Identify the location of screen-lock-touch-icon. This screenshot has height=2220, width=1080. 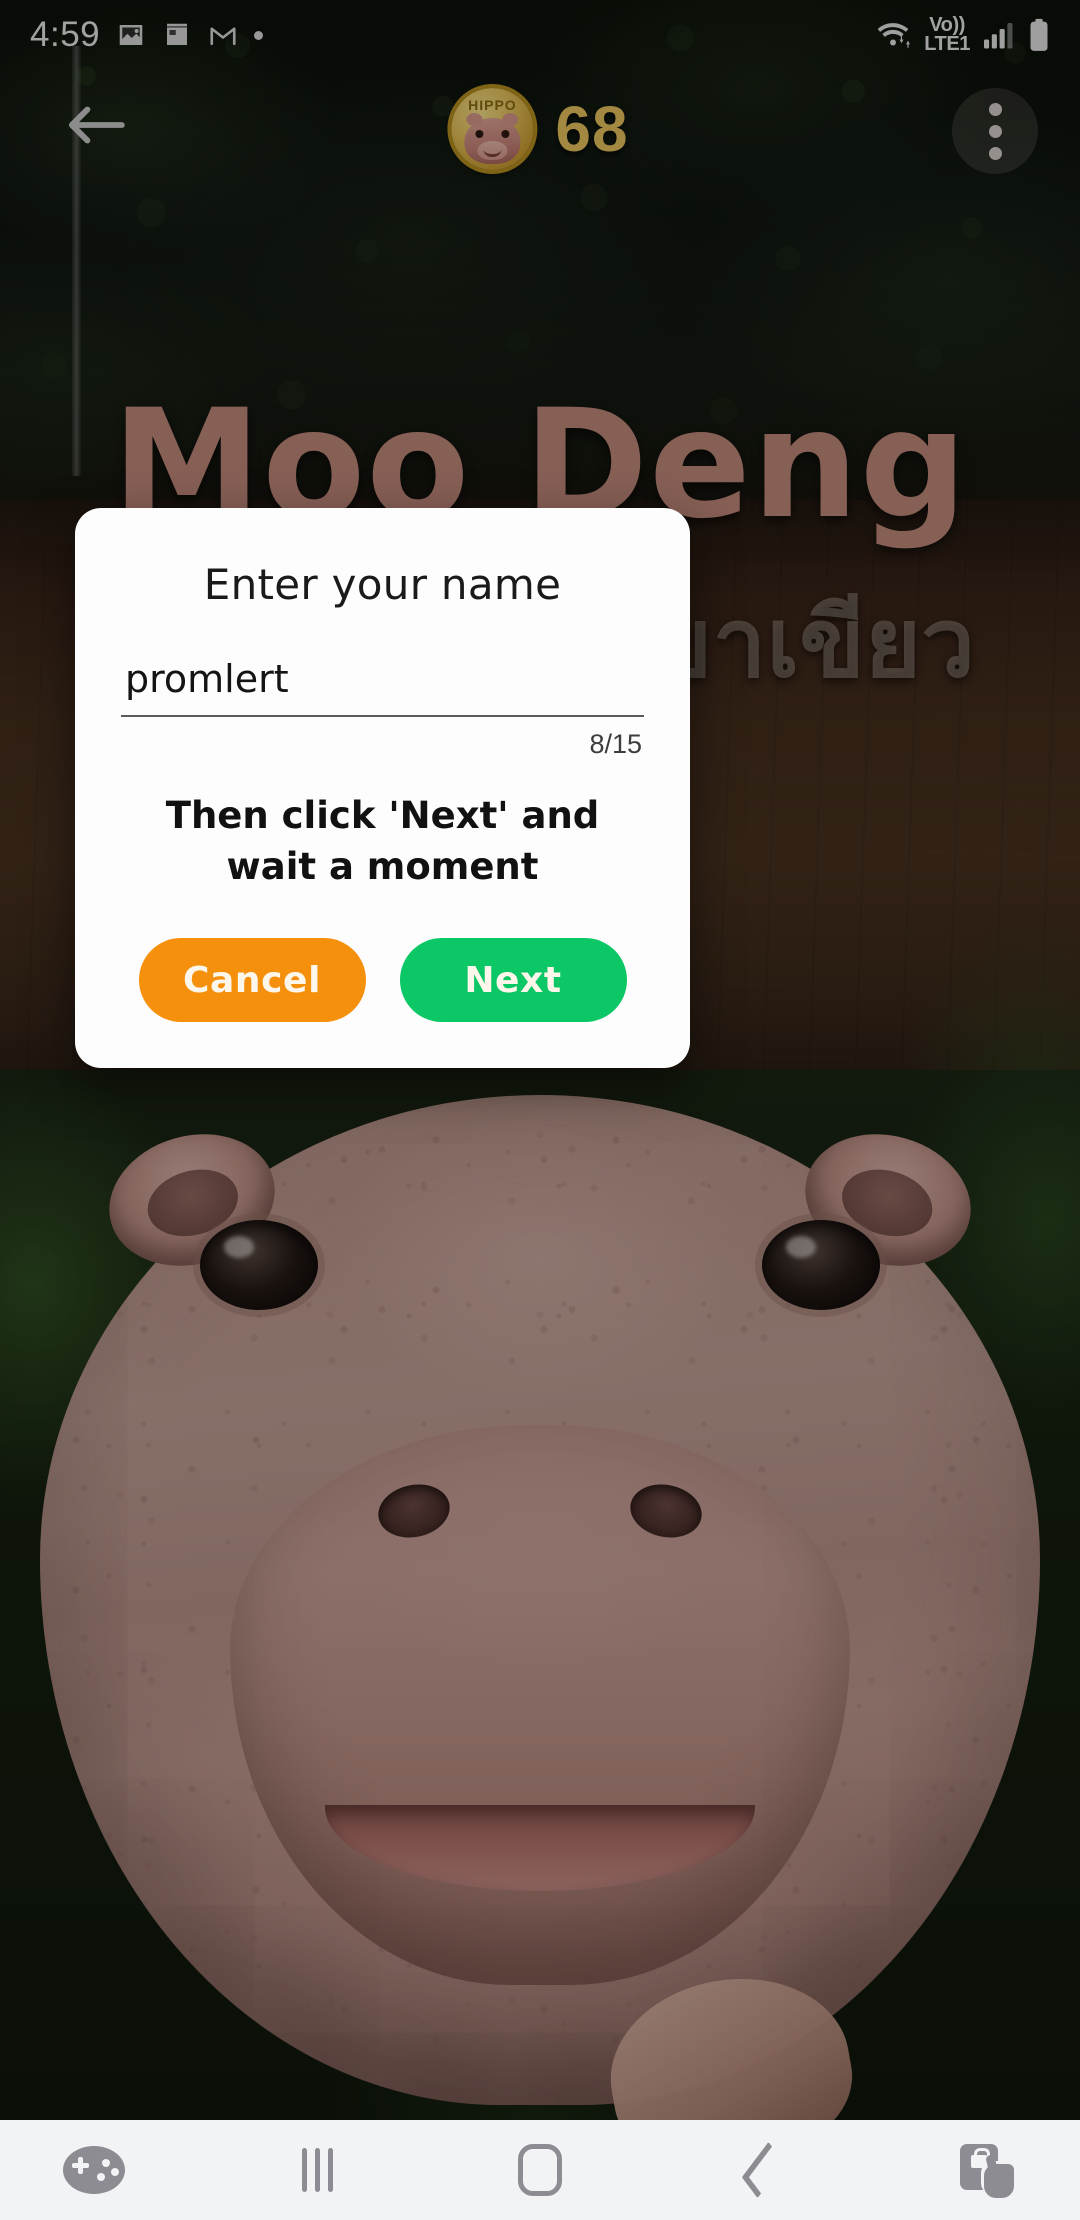
(986, 2170).